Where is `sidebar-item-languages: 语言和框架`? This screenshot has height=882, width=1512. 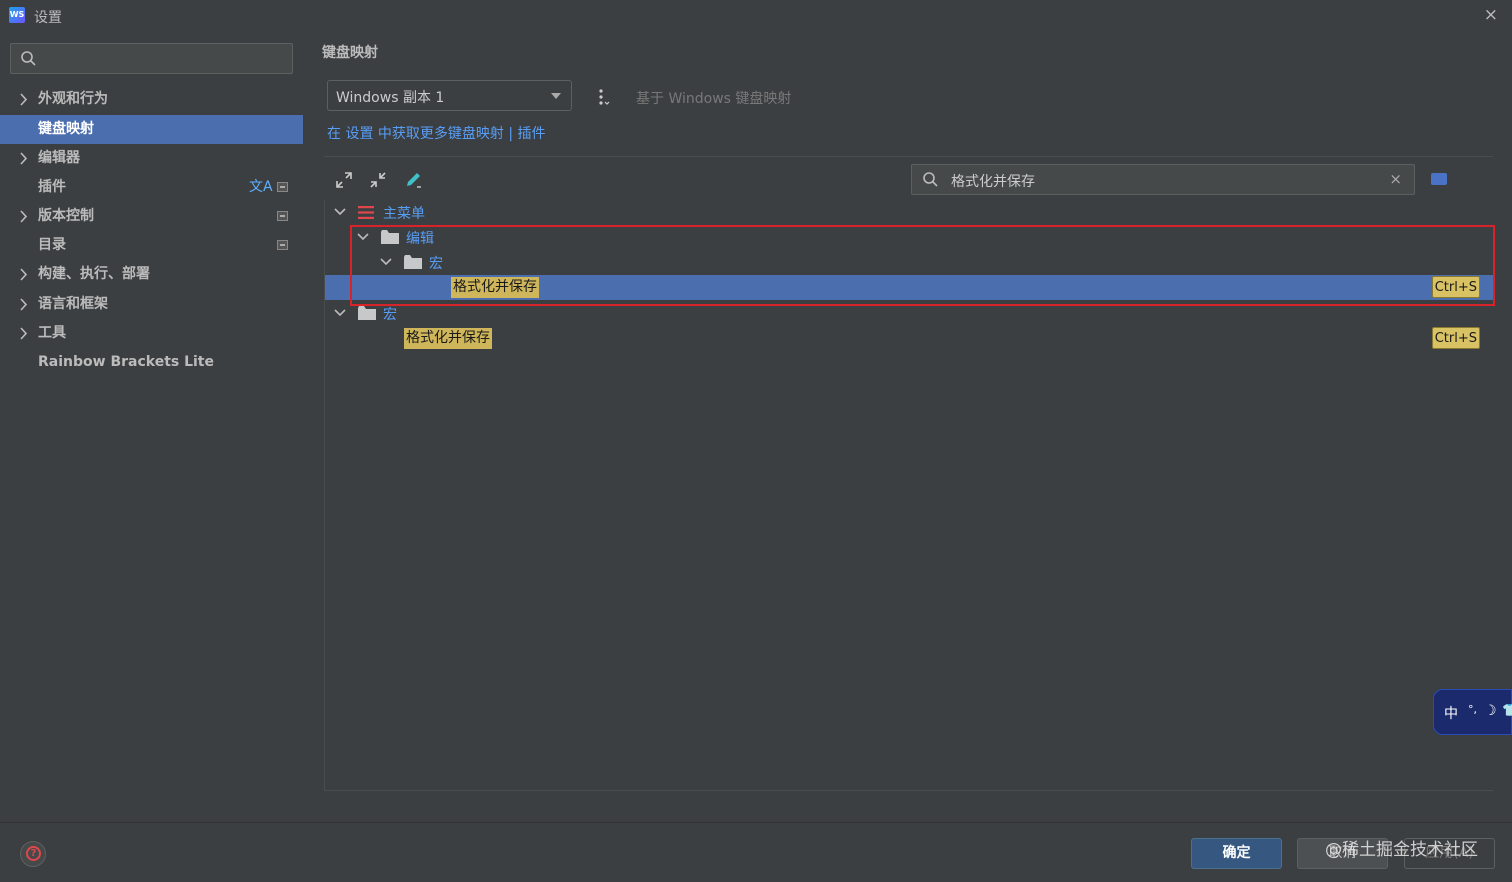
sidebar-item-languages: 语言和框架 is located at coordinates (151, 304).